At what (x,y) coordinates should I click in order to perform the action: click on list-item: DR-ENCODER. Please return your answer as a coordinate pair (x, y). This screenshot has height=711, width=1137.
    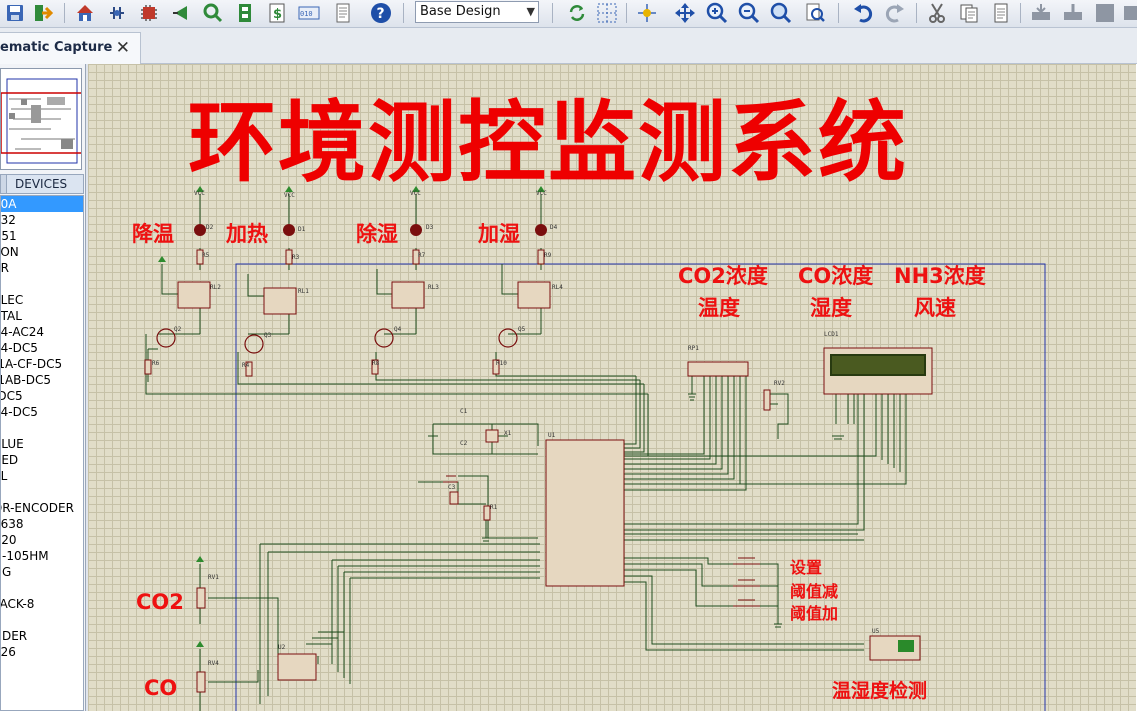
    Looking at the image, I should click on (42, 508).